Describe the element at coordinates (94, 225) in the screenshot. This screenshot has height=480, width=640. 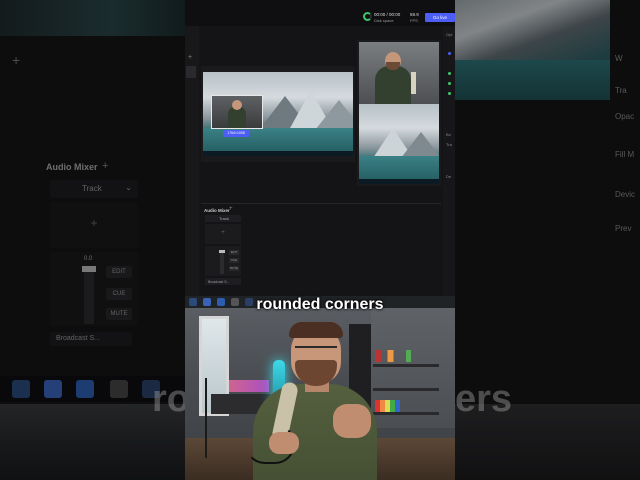
I see `mixer-slot: +` at that location.